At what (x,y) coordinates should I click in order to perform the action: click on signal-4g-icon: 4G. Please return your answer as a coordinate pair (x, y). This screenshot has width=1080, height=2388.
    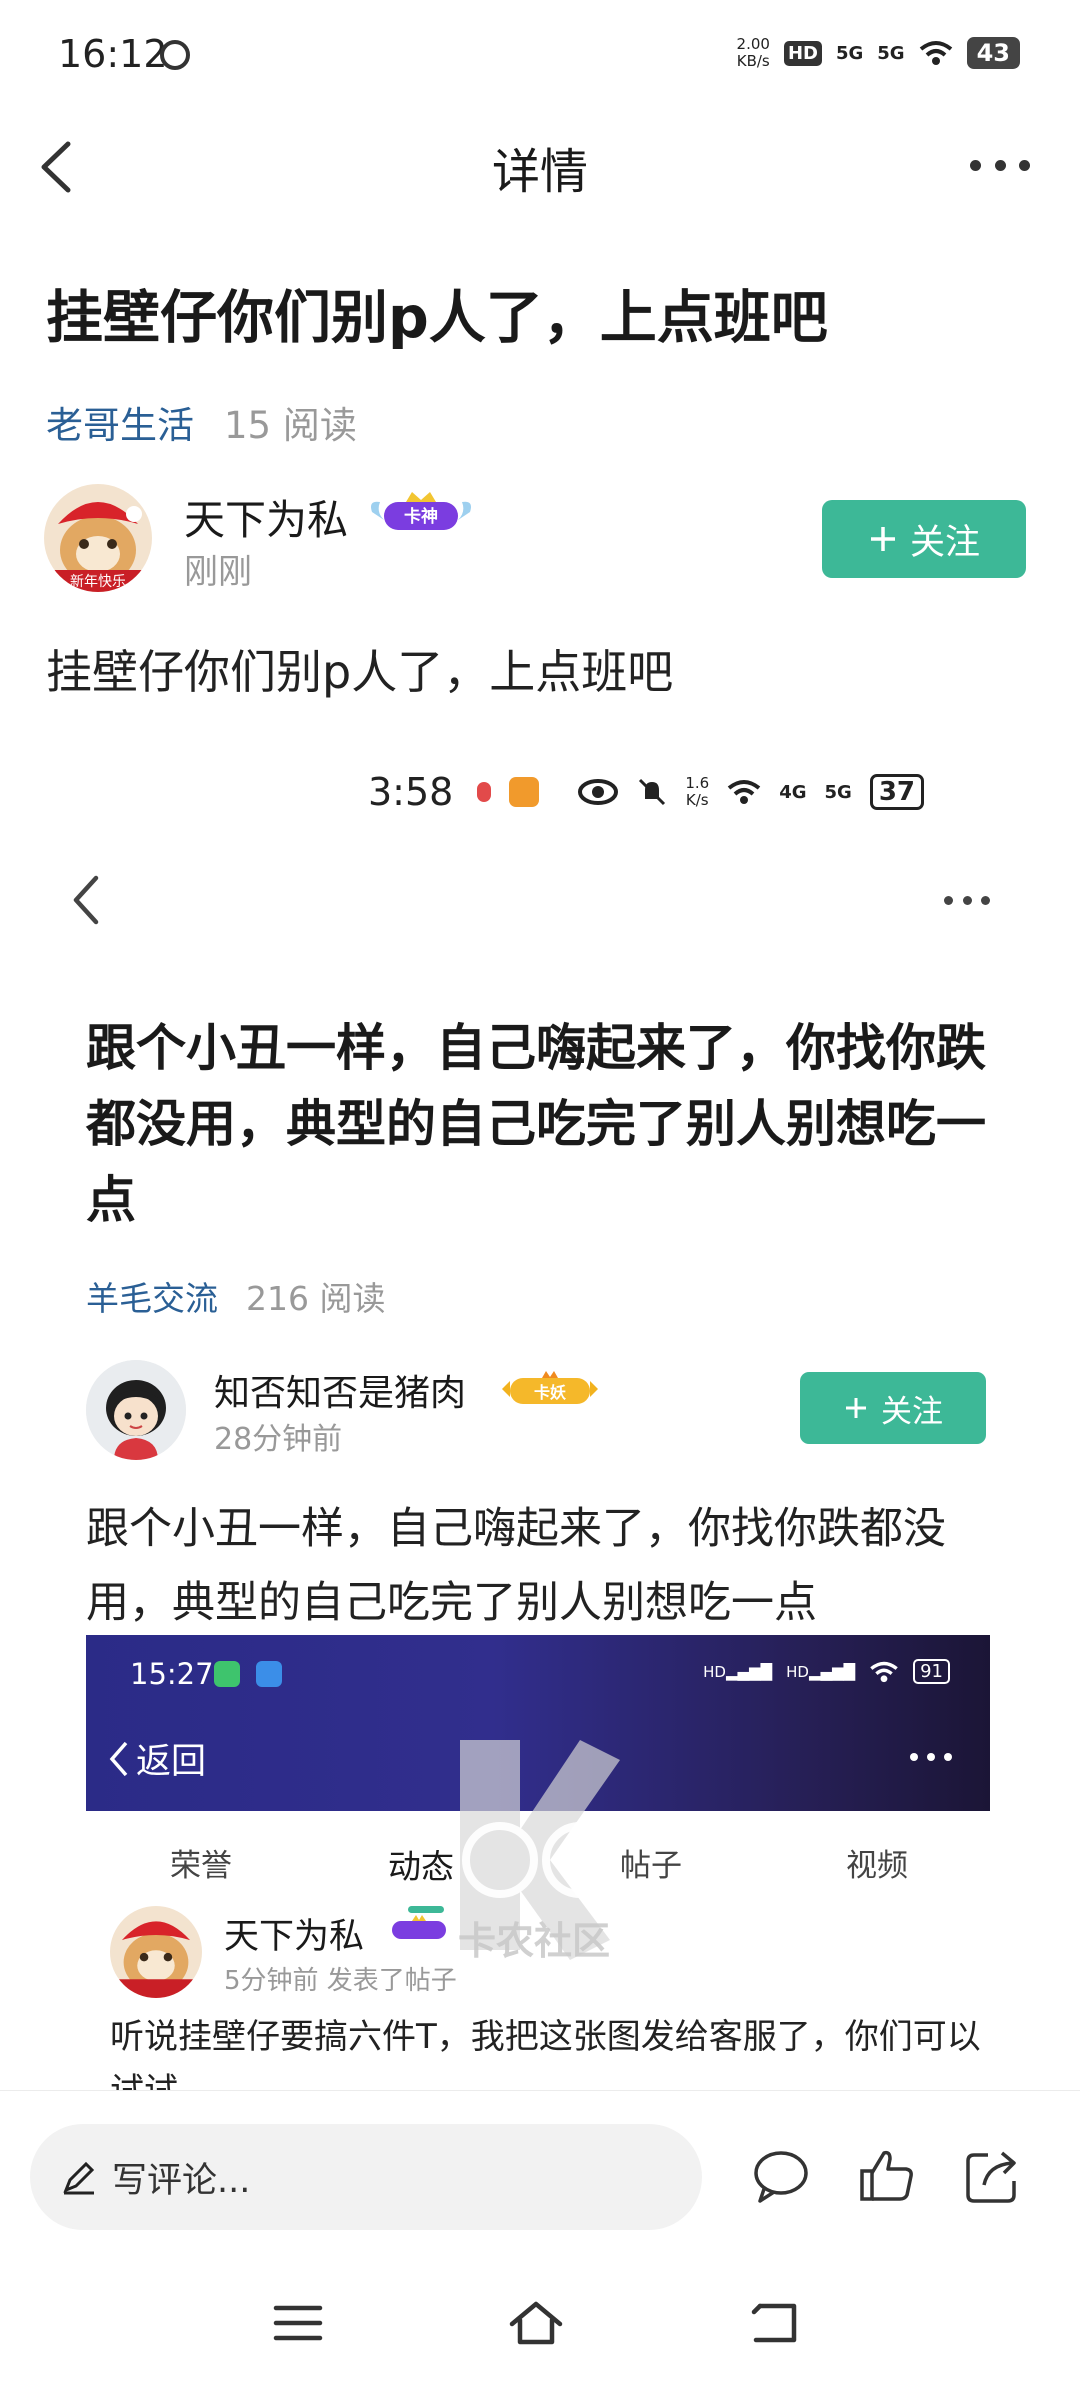
    Looking at the image, I should click on (793, 792).